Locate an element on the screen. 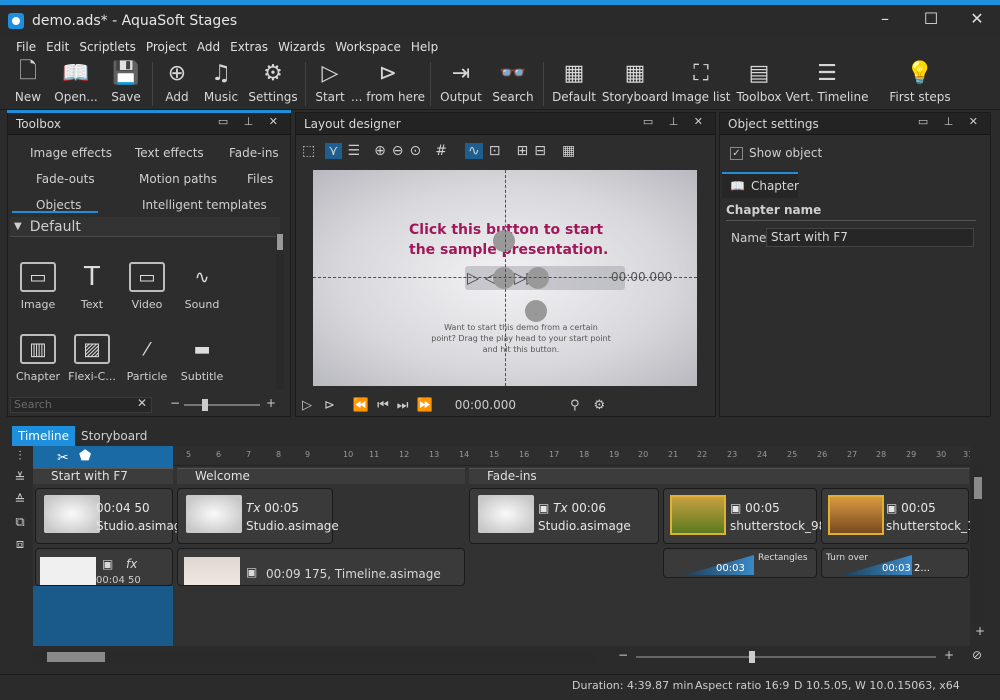  menu-wizards: Wizards is located at coordinates (301, 47).